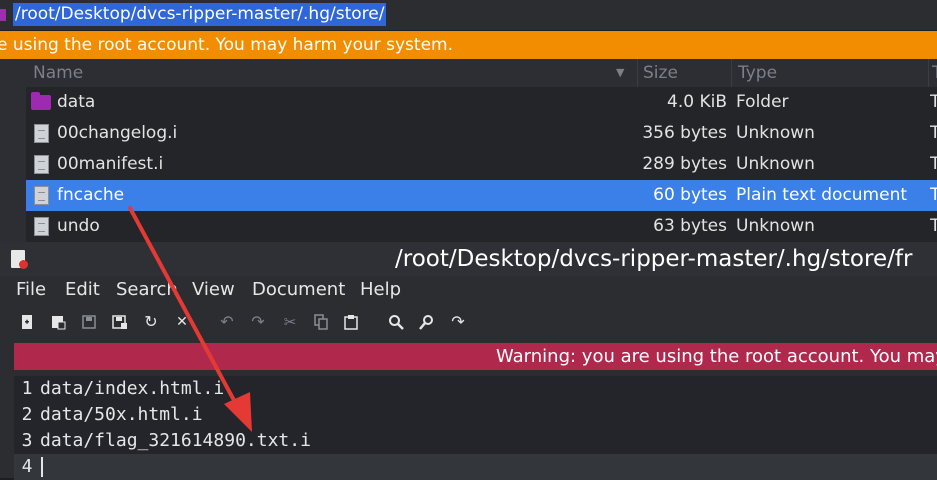 This screenshot has width=937, height=480. Describe the element at coordinates (213, 290) in the screenshot. I see `menu-view: View` at that location.